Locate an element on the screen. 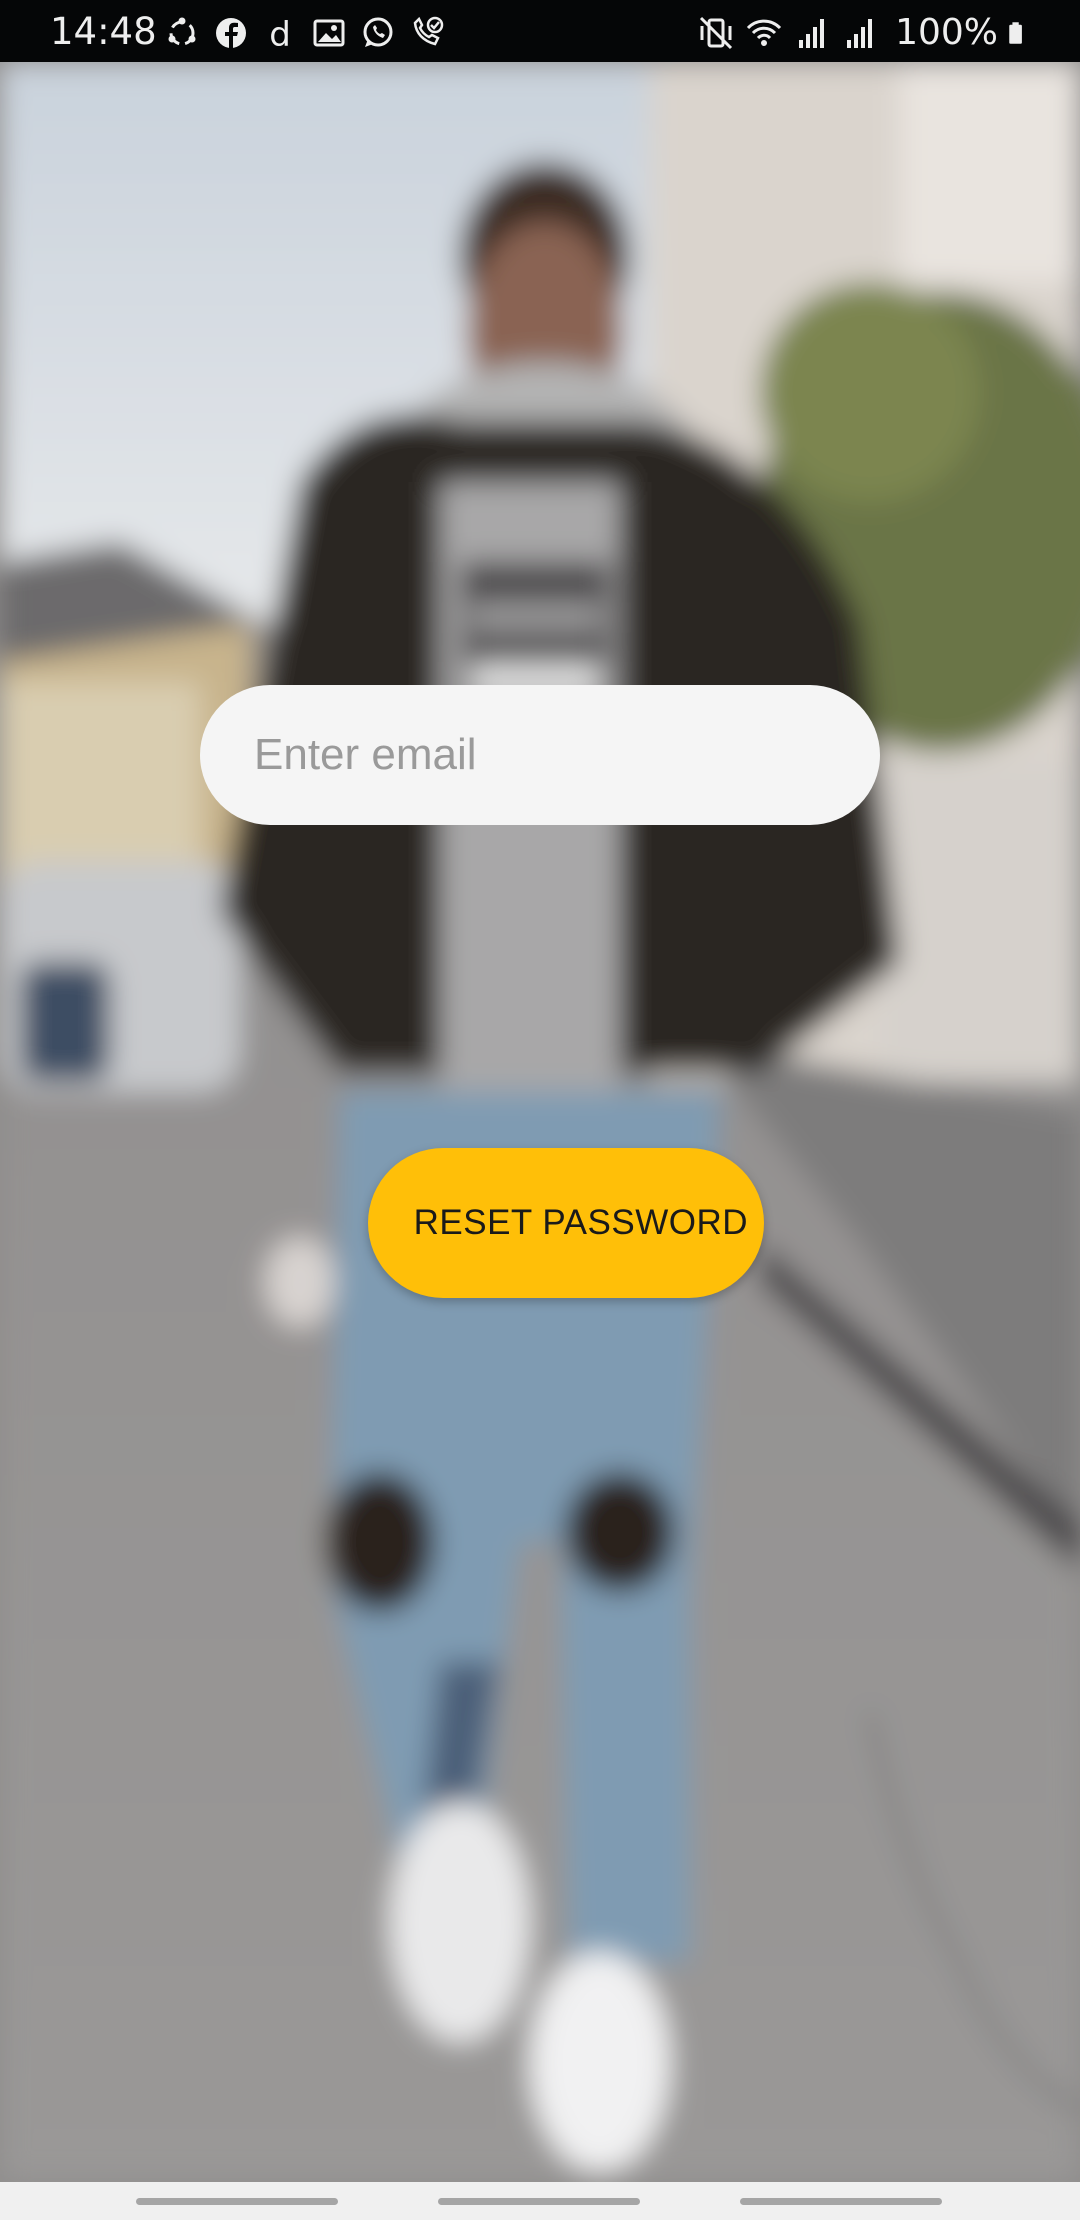 The width and height of the screenshot is (1080, 2220). battery-percentage: 100% is located at coordinates (946, 32).